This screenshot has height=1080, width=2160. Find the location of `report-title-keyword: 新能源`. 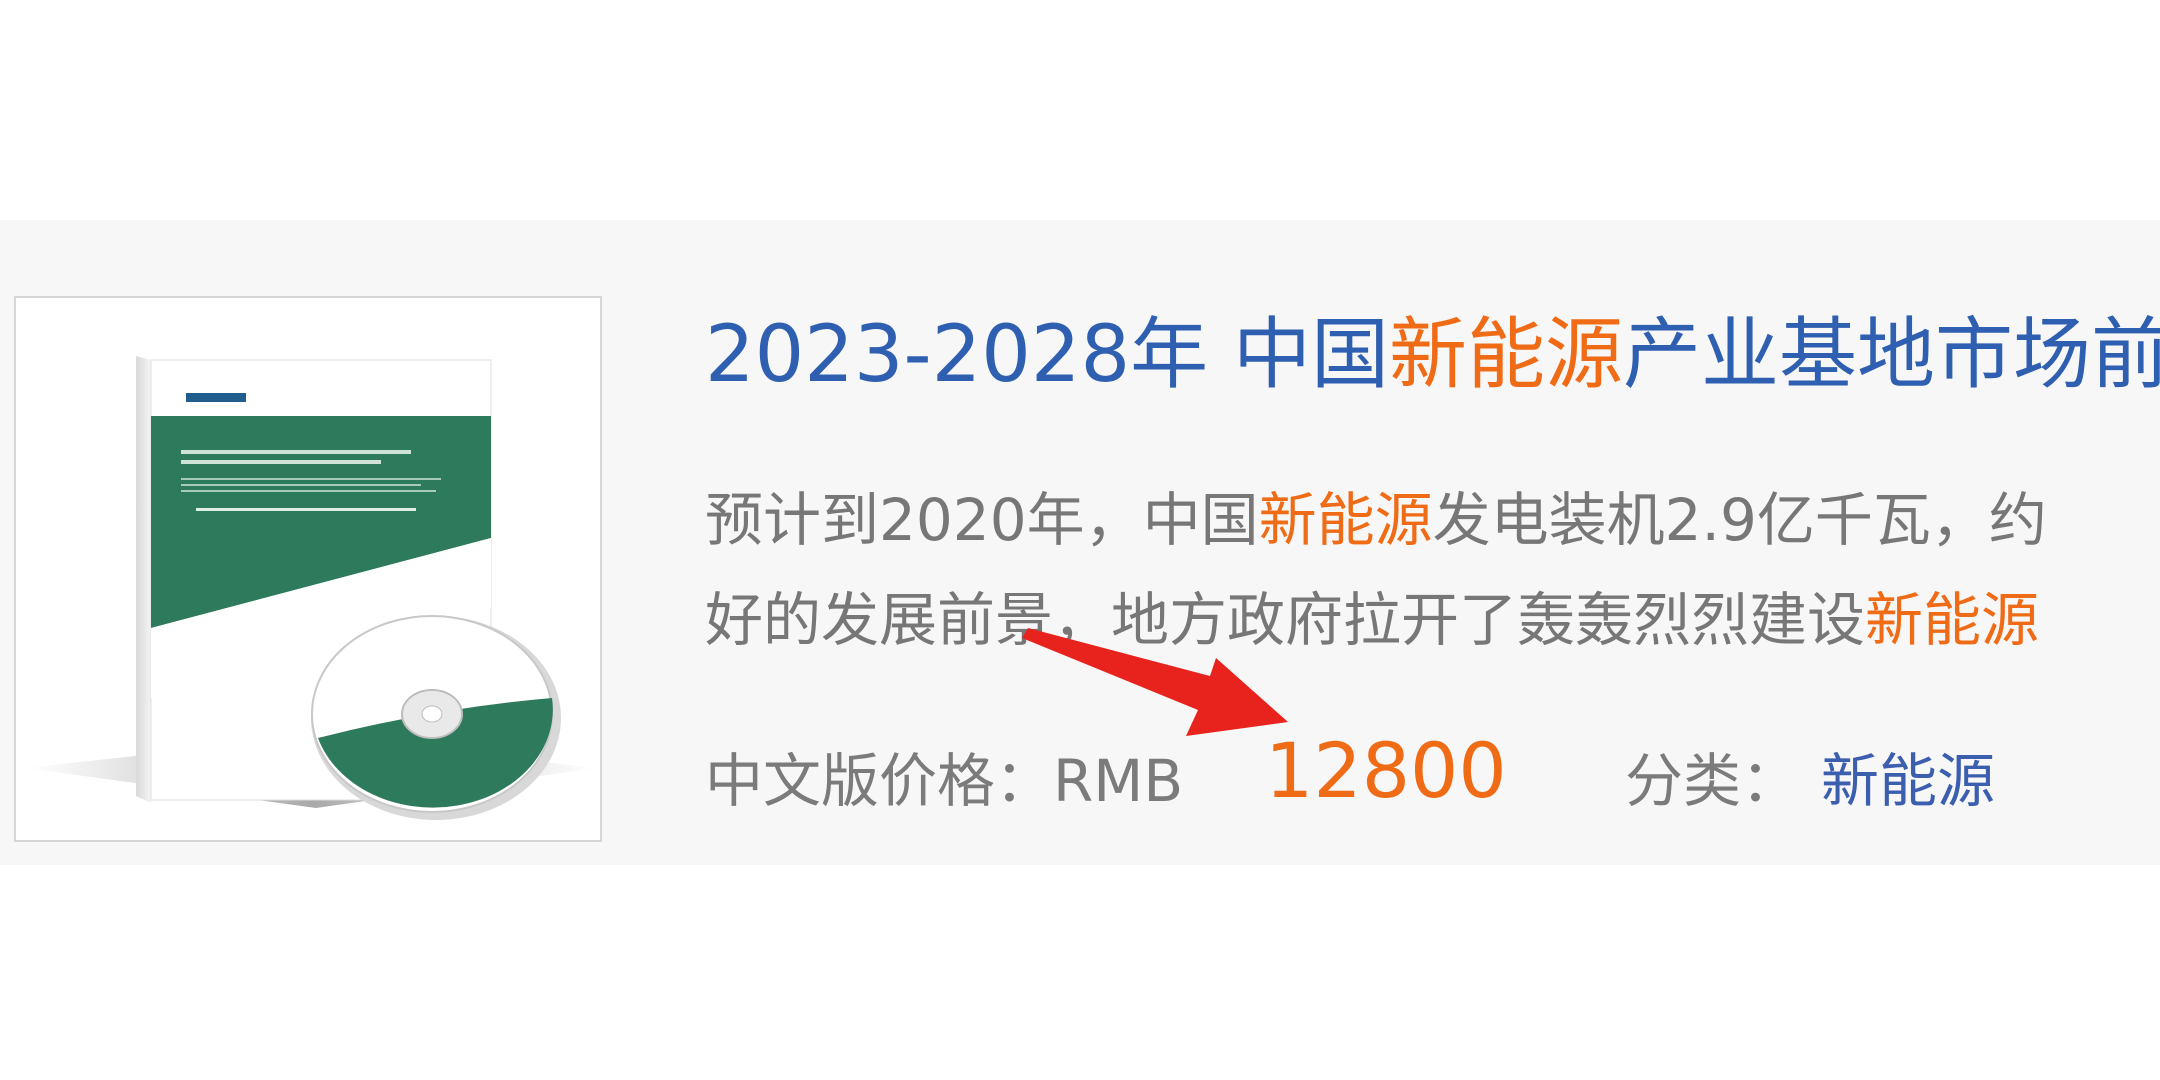

report-title-keyword: 新能源 is located at coordinates (1505, 355).